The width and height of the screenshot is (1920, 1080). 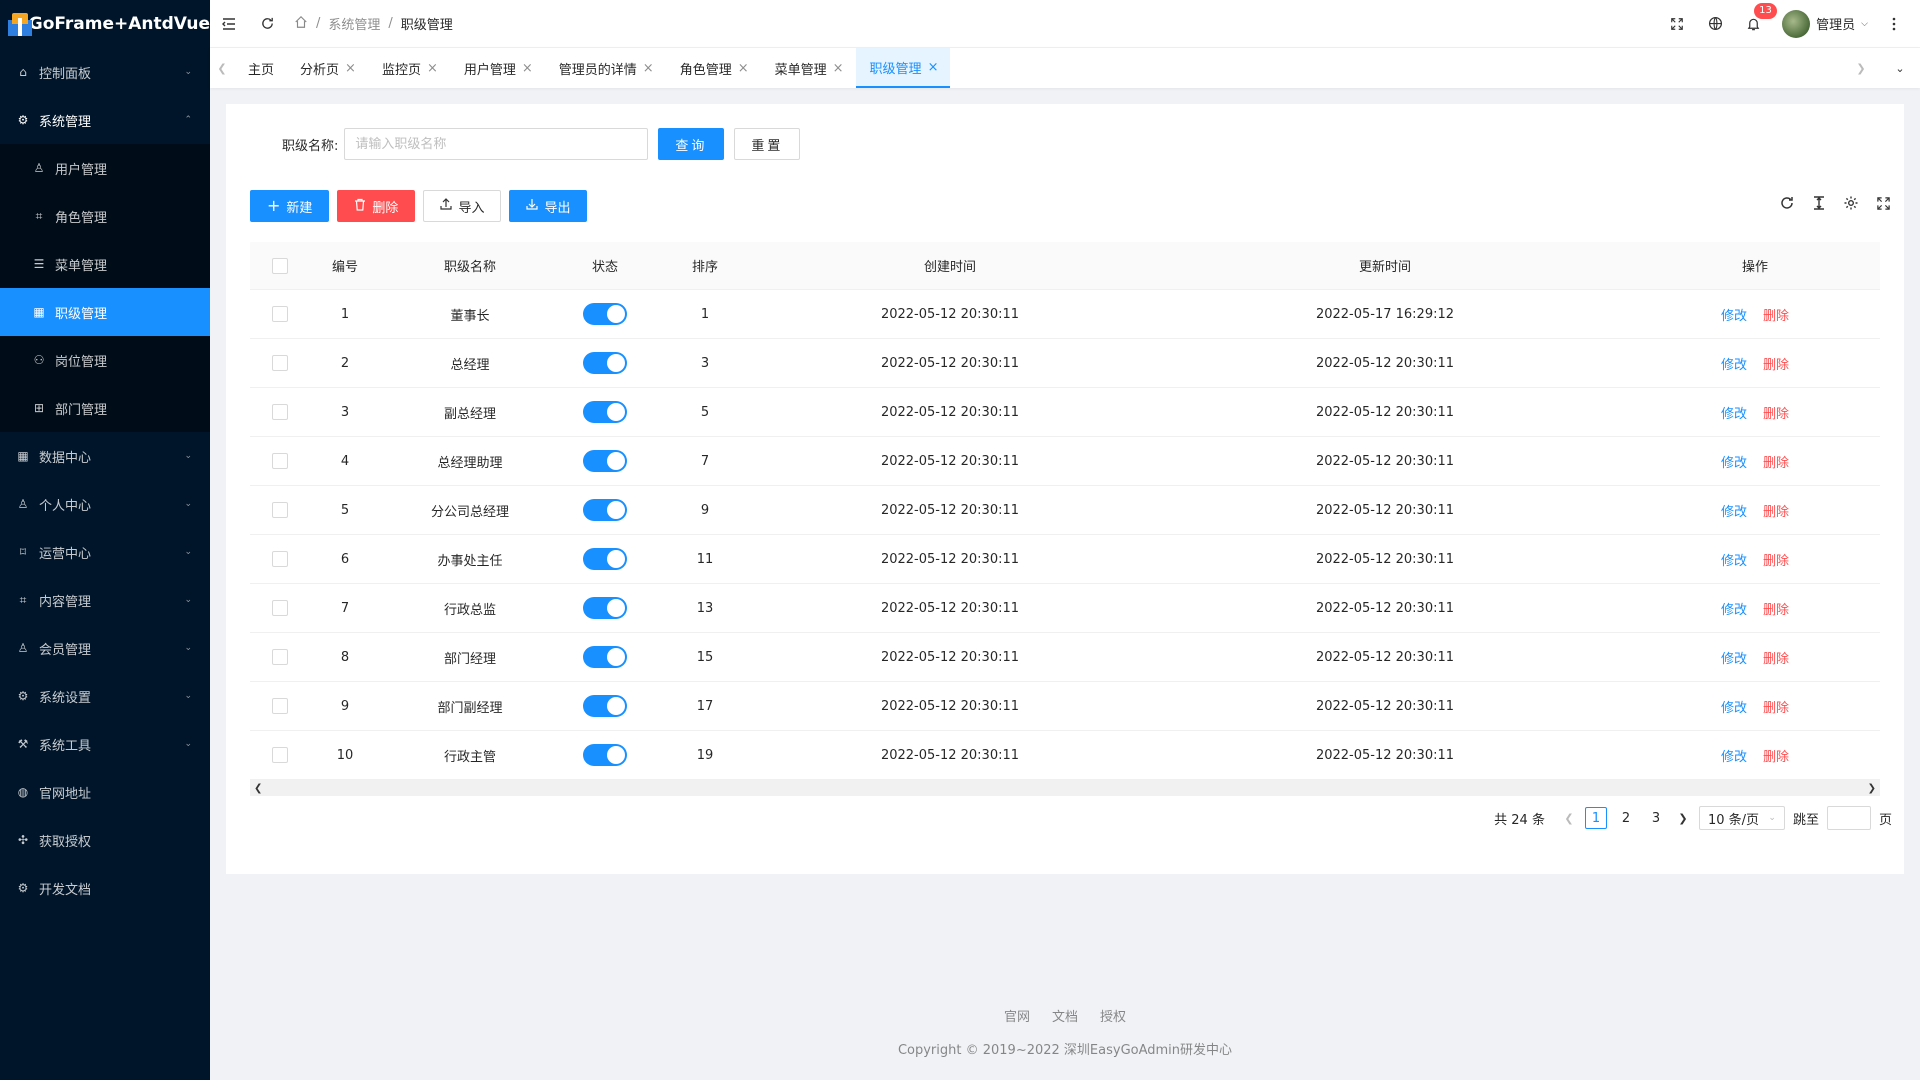 What do you see at coordinates (497, 68) in the screenshot?
I see `tab: 用户管理 ×` at bounding box center [497, 68].